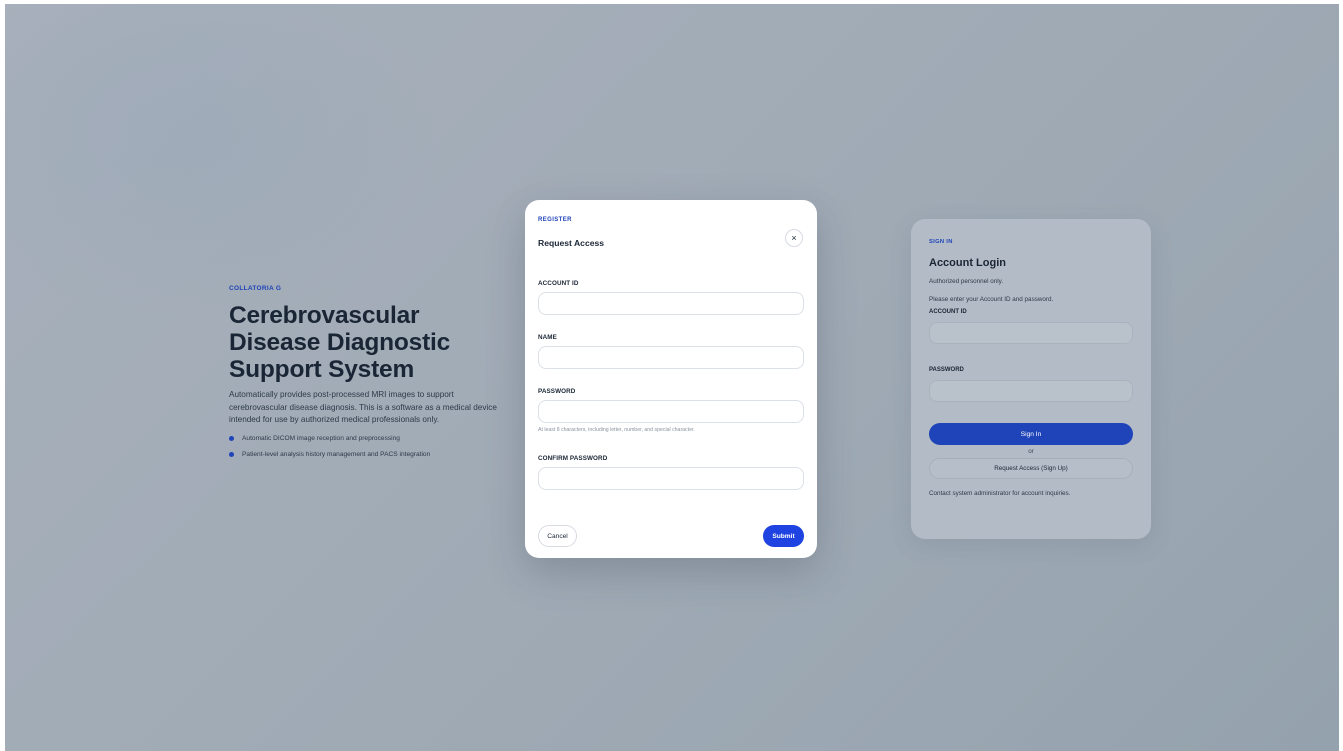  What do you see at coordinates (671, 357) in the screenshot?
I see `name-input` at bounding box center [671, 357].